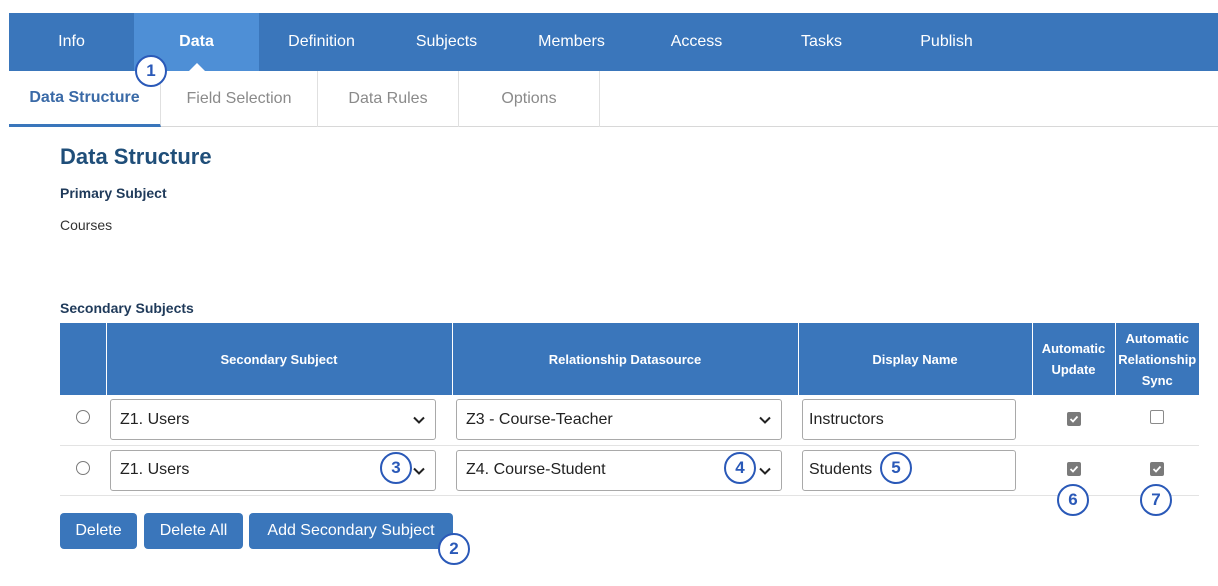  What do you see at coordinates (388, 99) in the screenshot?
I see `subtab-data-rules: Data Rules` at bounding box center [388, 99].